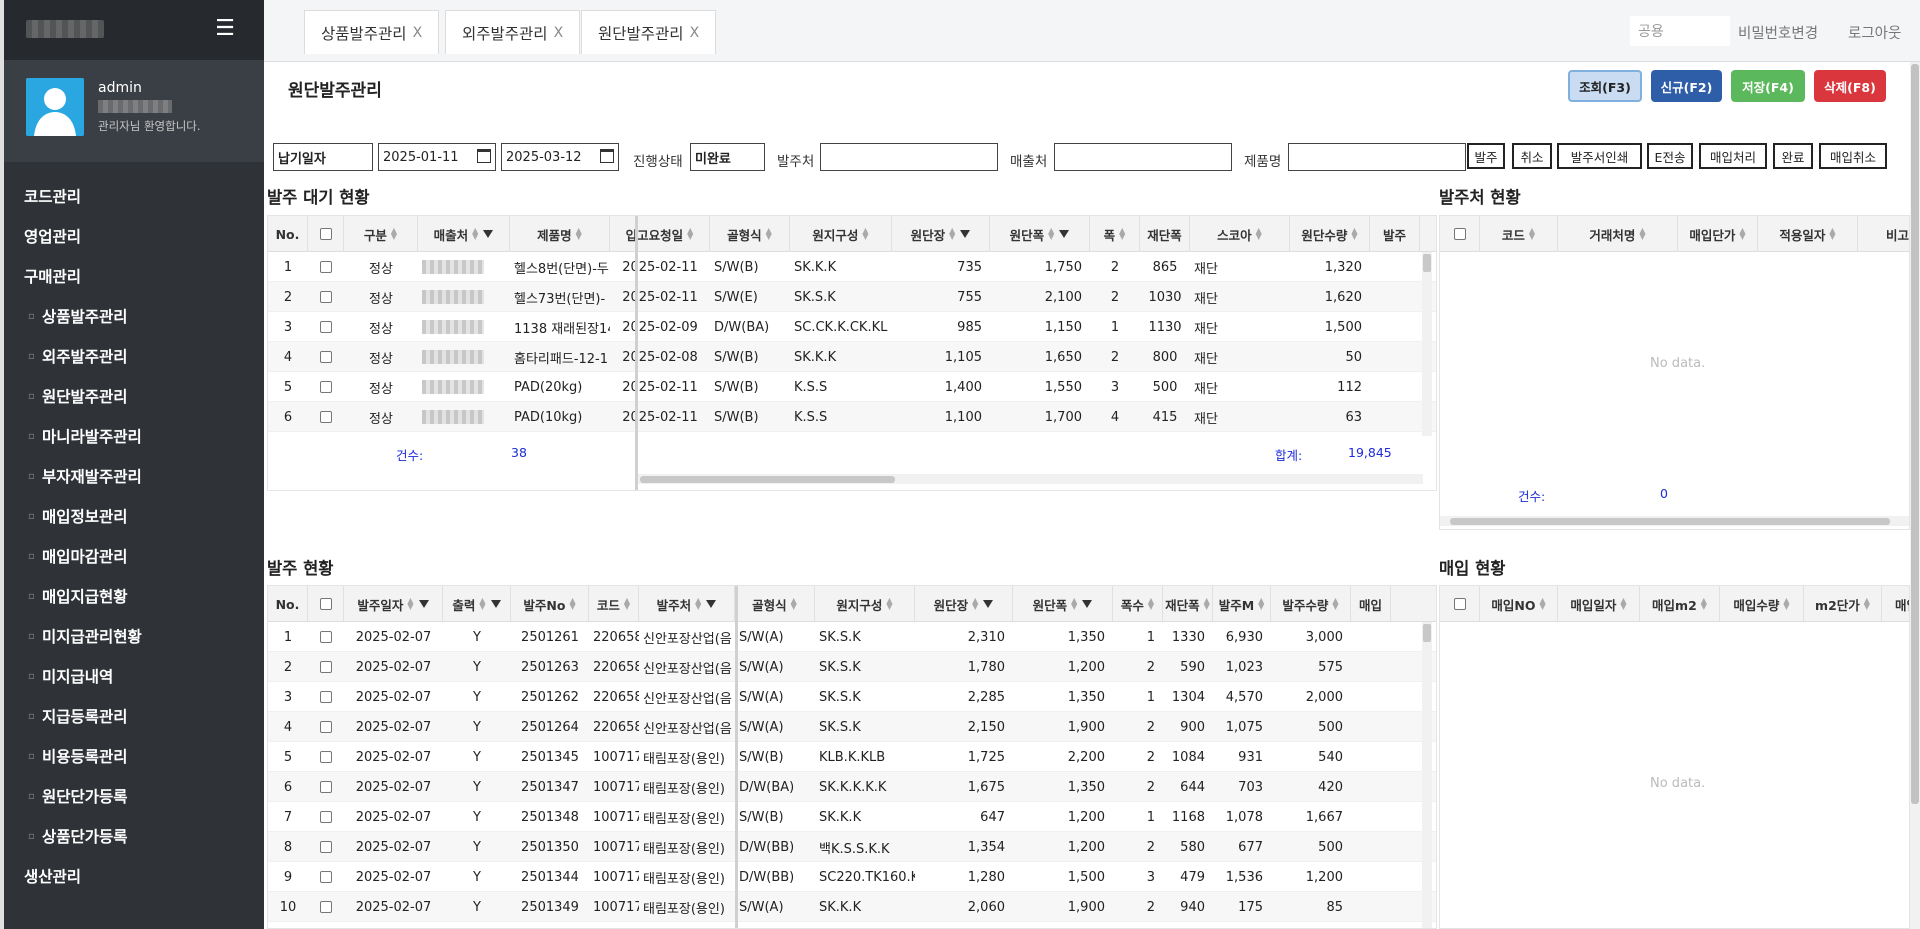 The height and width of the screenshot is (929, 1920). I want to click on sidebar-item-13: ▫ 지급등록관리, so click(134, 716).